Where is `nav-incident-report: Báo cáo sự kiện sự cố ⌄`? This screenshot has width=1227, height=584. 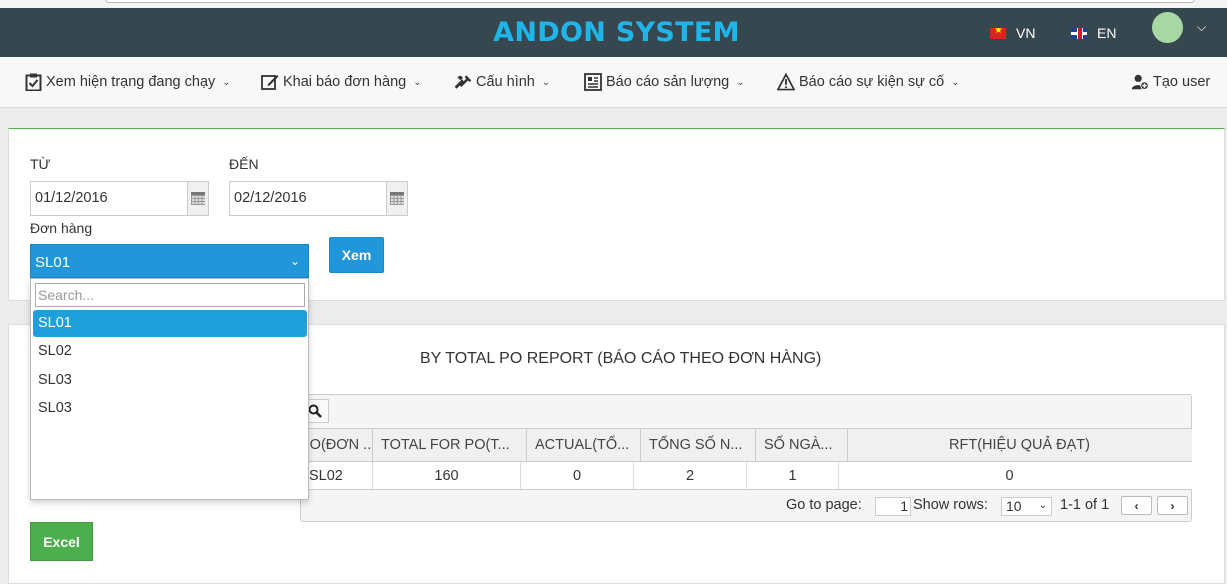 nav-incident-report: Báo cáo sự kiện sự cố ⌄ is located at coordinates (868, 82).